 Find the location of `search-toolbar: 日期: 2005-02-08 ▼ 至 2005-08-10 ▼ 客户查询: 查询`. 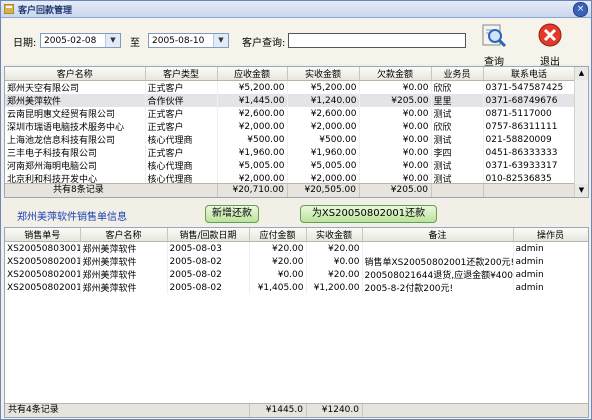

search-toolbar: 日期: 2005-02-08 ▼ 至 2005-08-10 ▼ 客户查询: 查询 is located at coordinates (296, 43).